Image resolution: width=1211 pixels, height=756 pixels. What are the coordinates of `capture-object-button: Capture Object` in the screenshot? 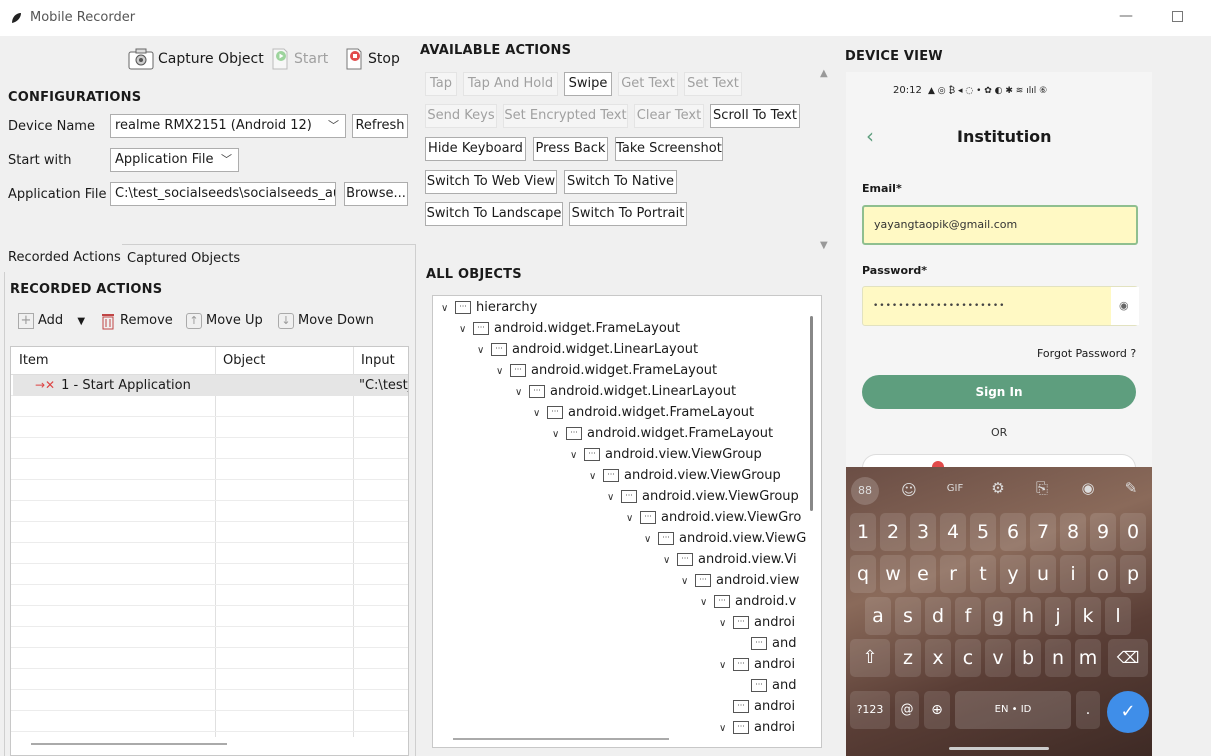 It's located at (196, 59).